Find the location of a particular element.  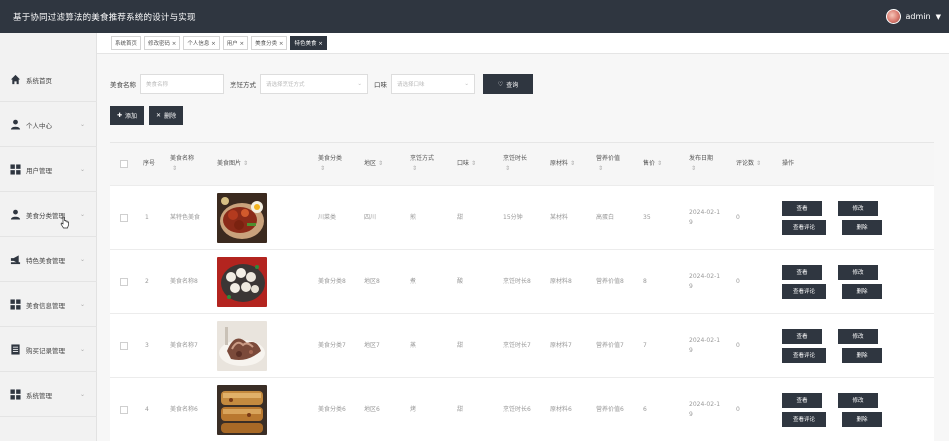

add-button: ✚ 添加 is located at coordinates (127, 115).